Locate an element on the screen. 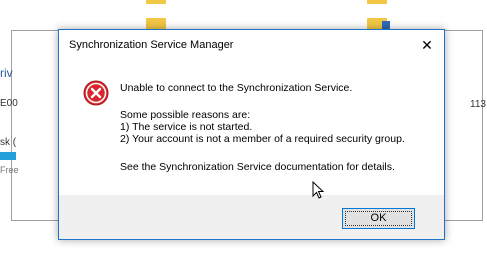  ok-button: OK is located at coordinates (378, 218).